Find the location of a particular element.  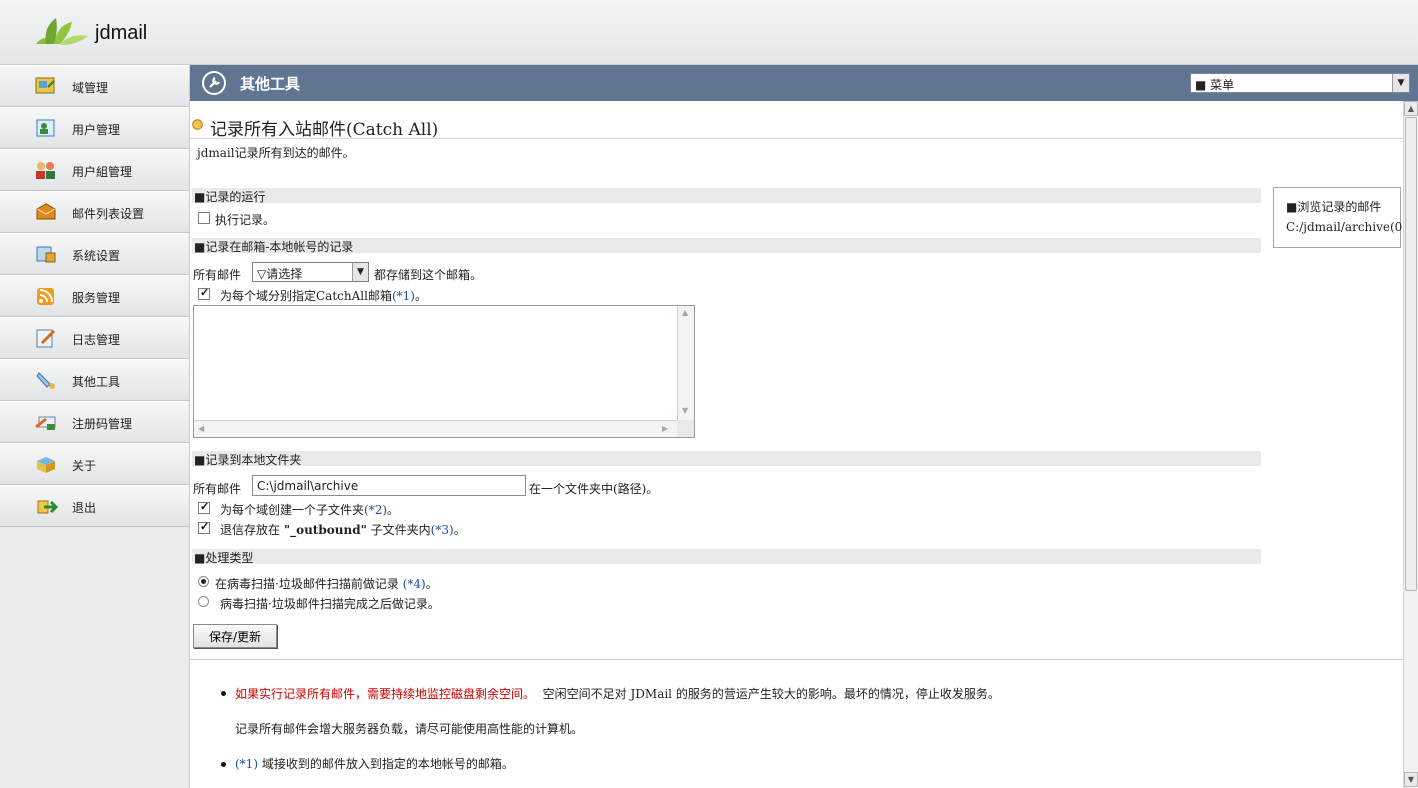

mailbox-select-value: ▽请选择 is located at coordinates (280, 274).